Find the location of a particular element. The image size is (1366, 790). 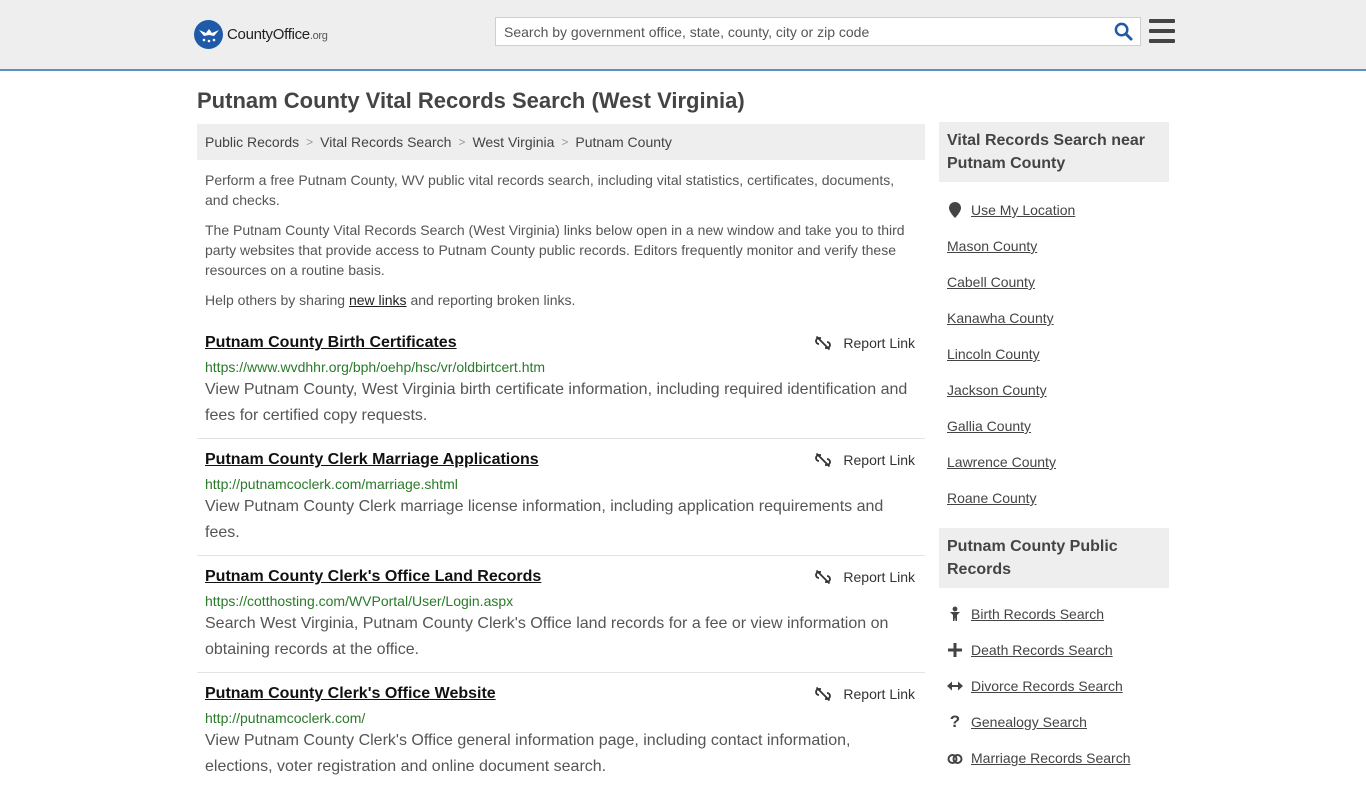

new-links-link: new links is located at coordinates (378, 300).